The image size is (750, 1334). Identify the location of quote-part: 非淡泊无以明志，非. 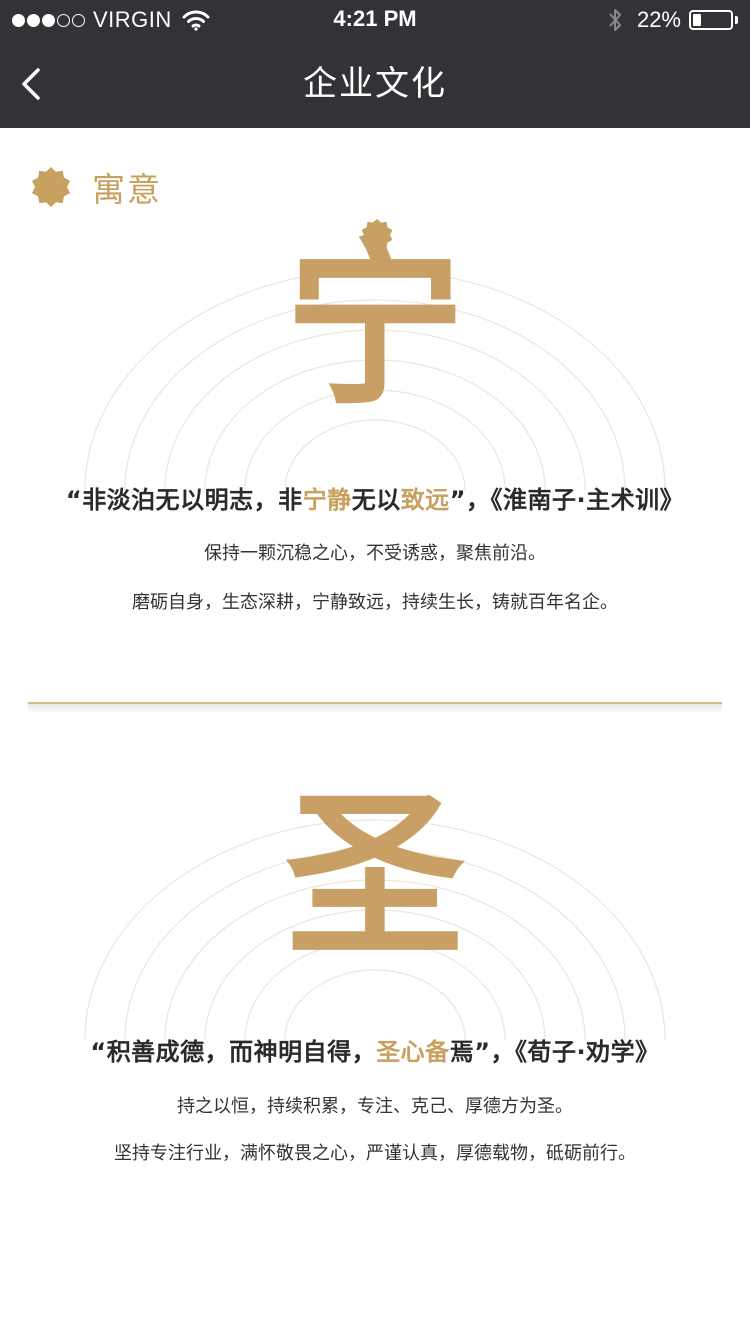
(192, 500).